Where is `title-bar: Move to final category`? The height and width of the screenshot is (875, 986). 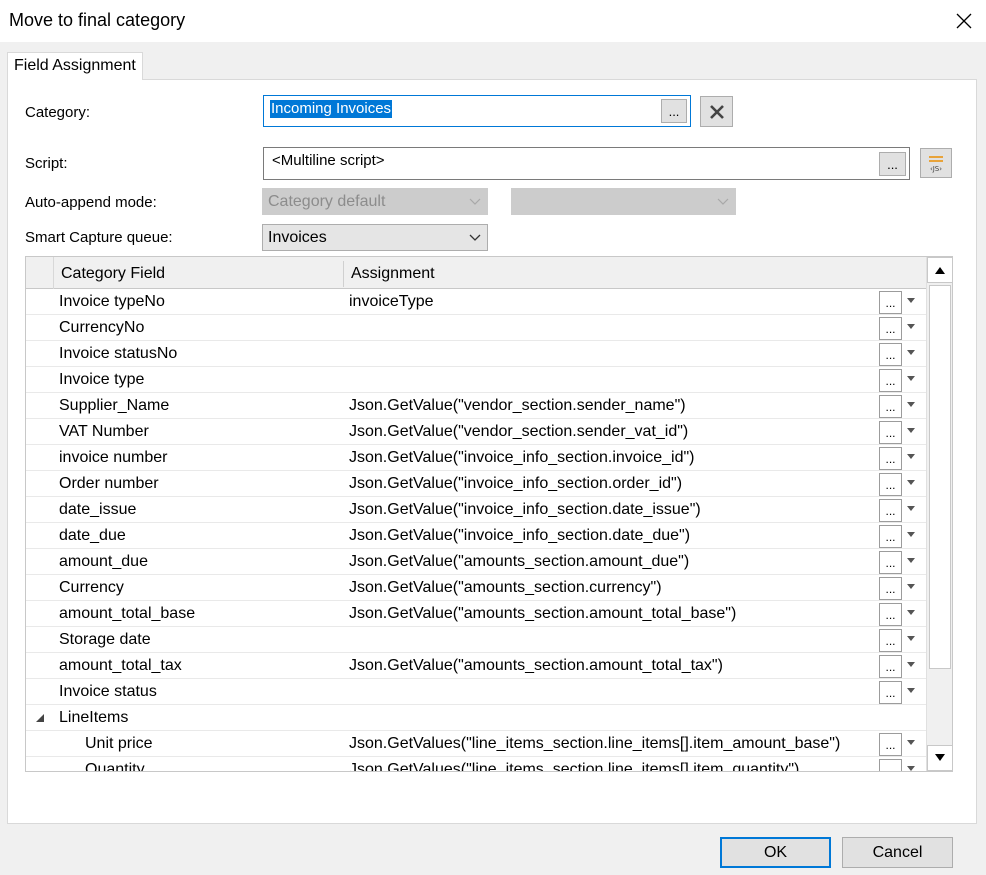
title-bar: Move to final category is located at coordinates (493, 21).